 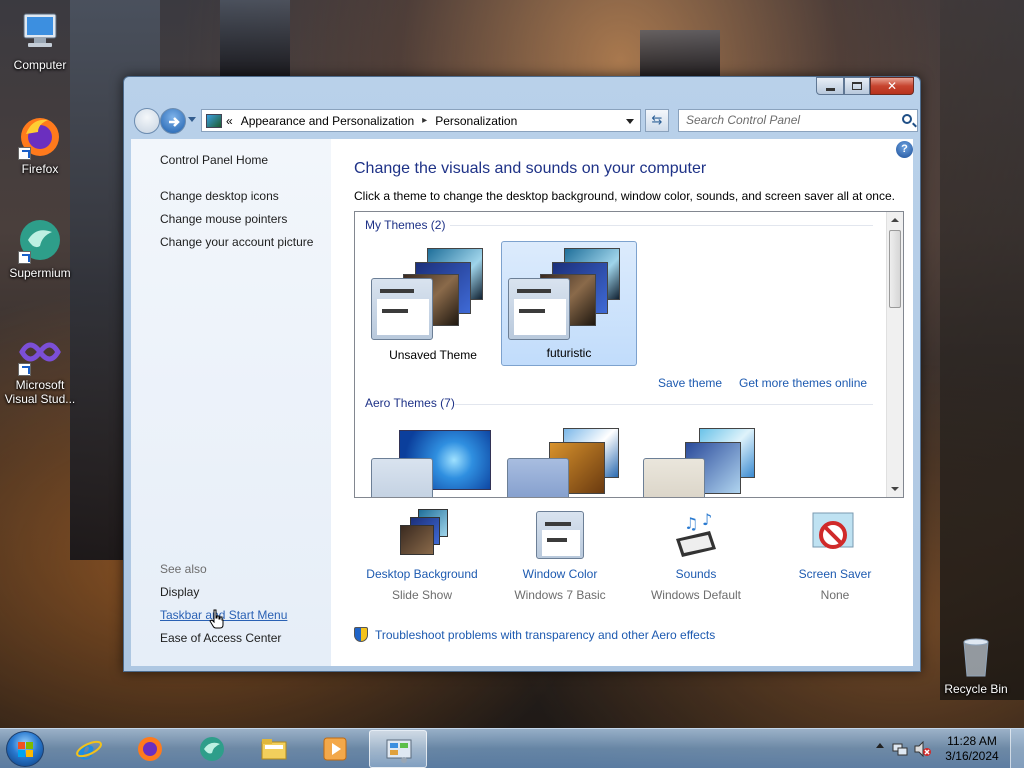 What do you see at coordinates (223, 219) in the screenshot?
I see `change-mouse-pointers-link: Change mouse pointers` at bounding box center [223, 219].